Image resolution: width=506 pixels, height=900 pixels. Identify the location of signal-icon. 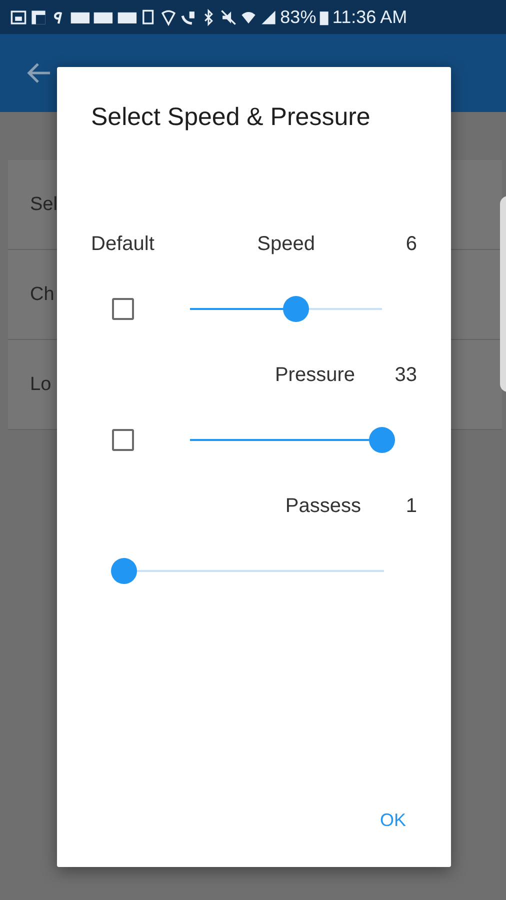
(269, 17).